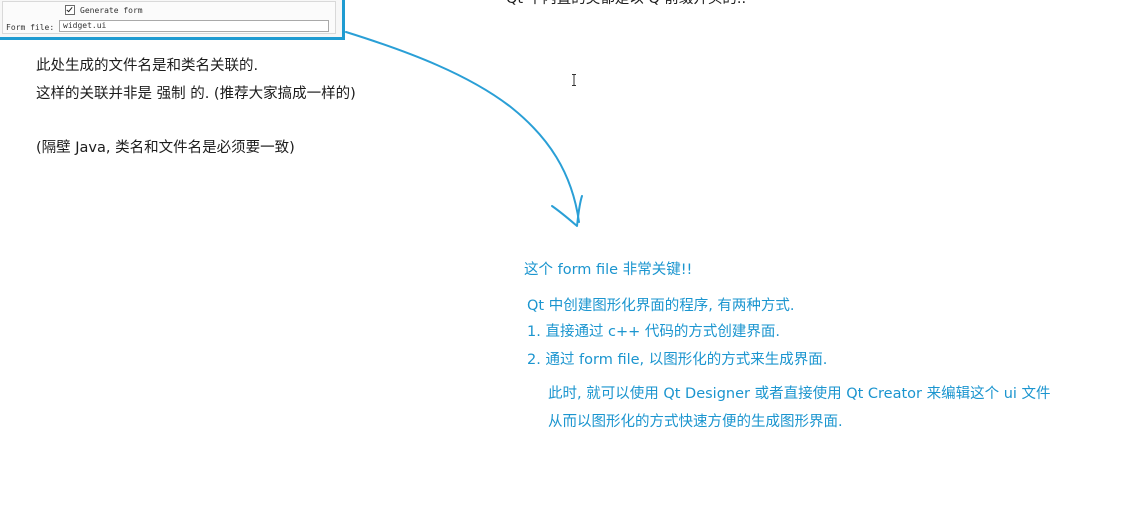 The image size is (1133, 523). I want to click on form-file-label: Form file:, so click(30, 27).